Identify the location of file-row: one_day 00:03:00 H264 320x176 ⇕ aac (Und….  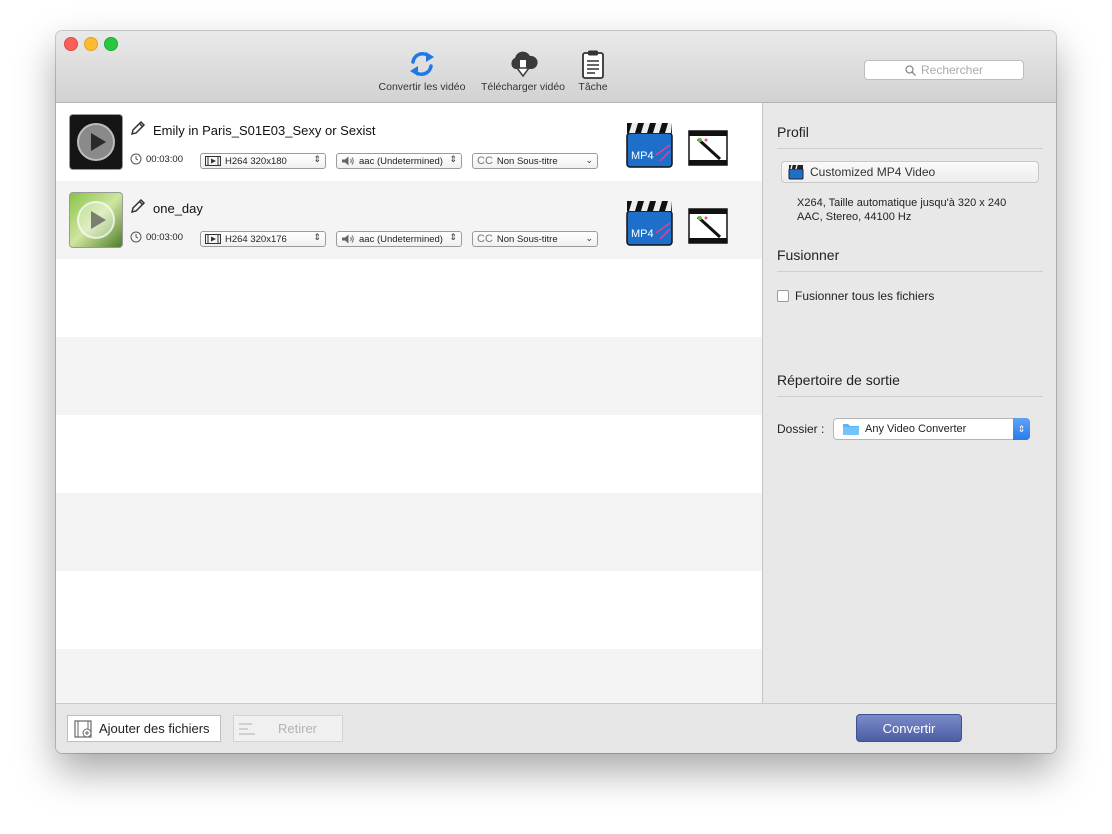
(409, 220).